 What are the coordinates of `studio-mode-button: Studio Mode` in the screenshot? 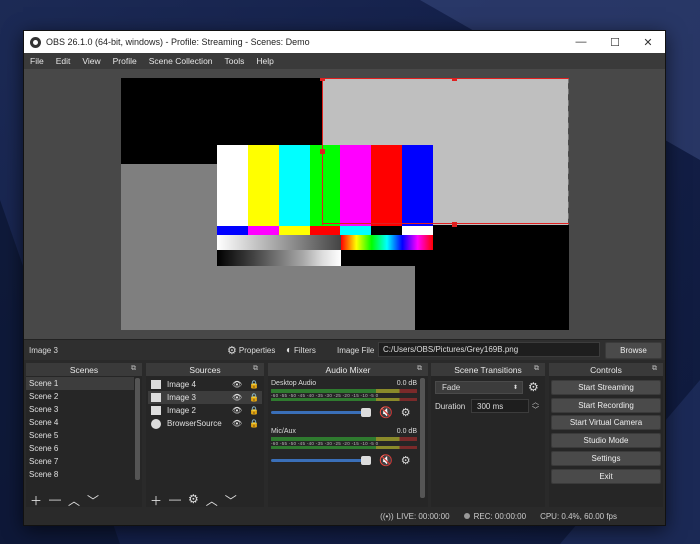 It's located at (606, 440).